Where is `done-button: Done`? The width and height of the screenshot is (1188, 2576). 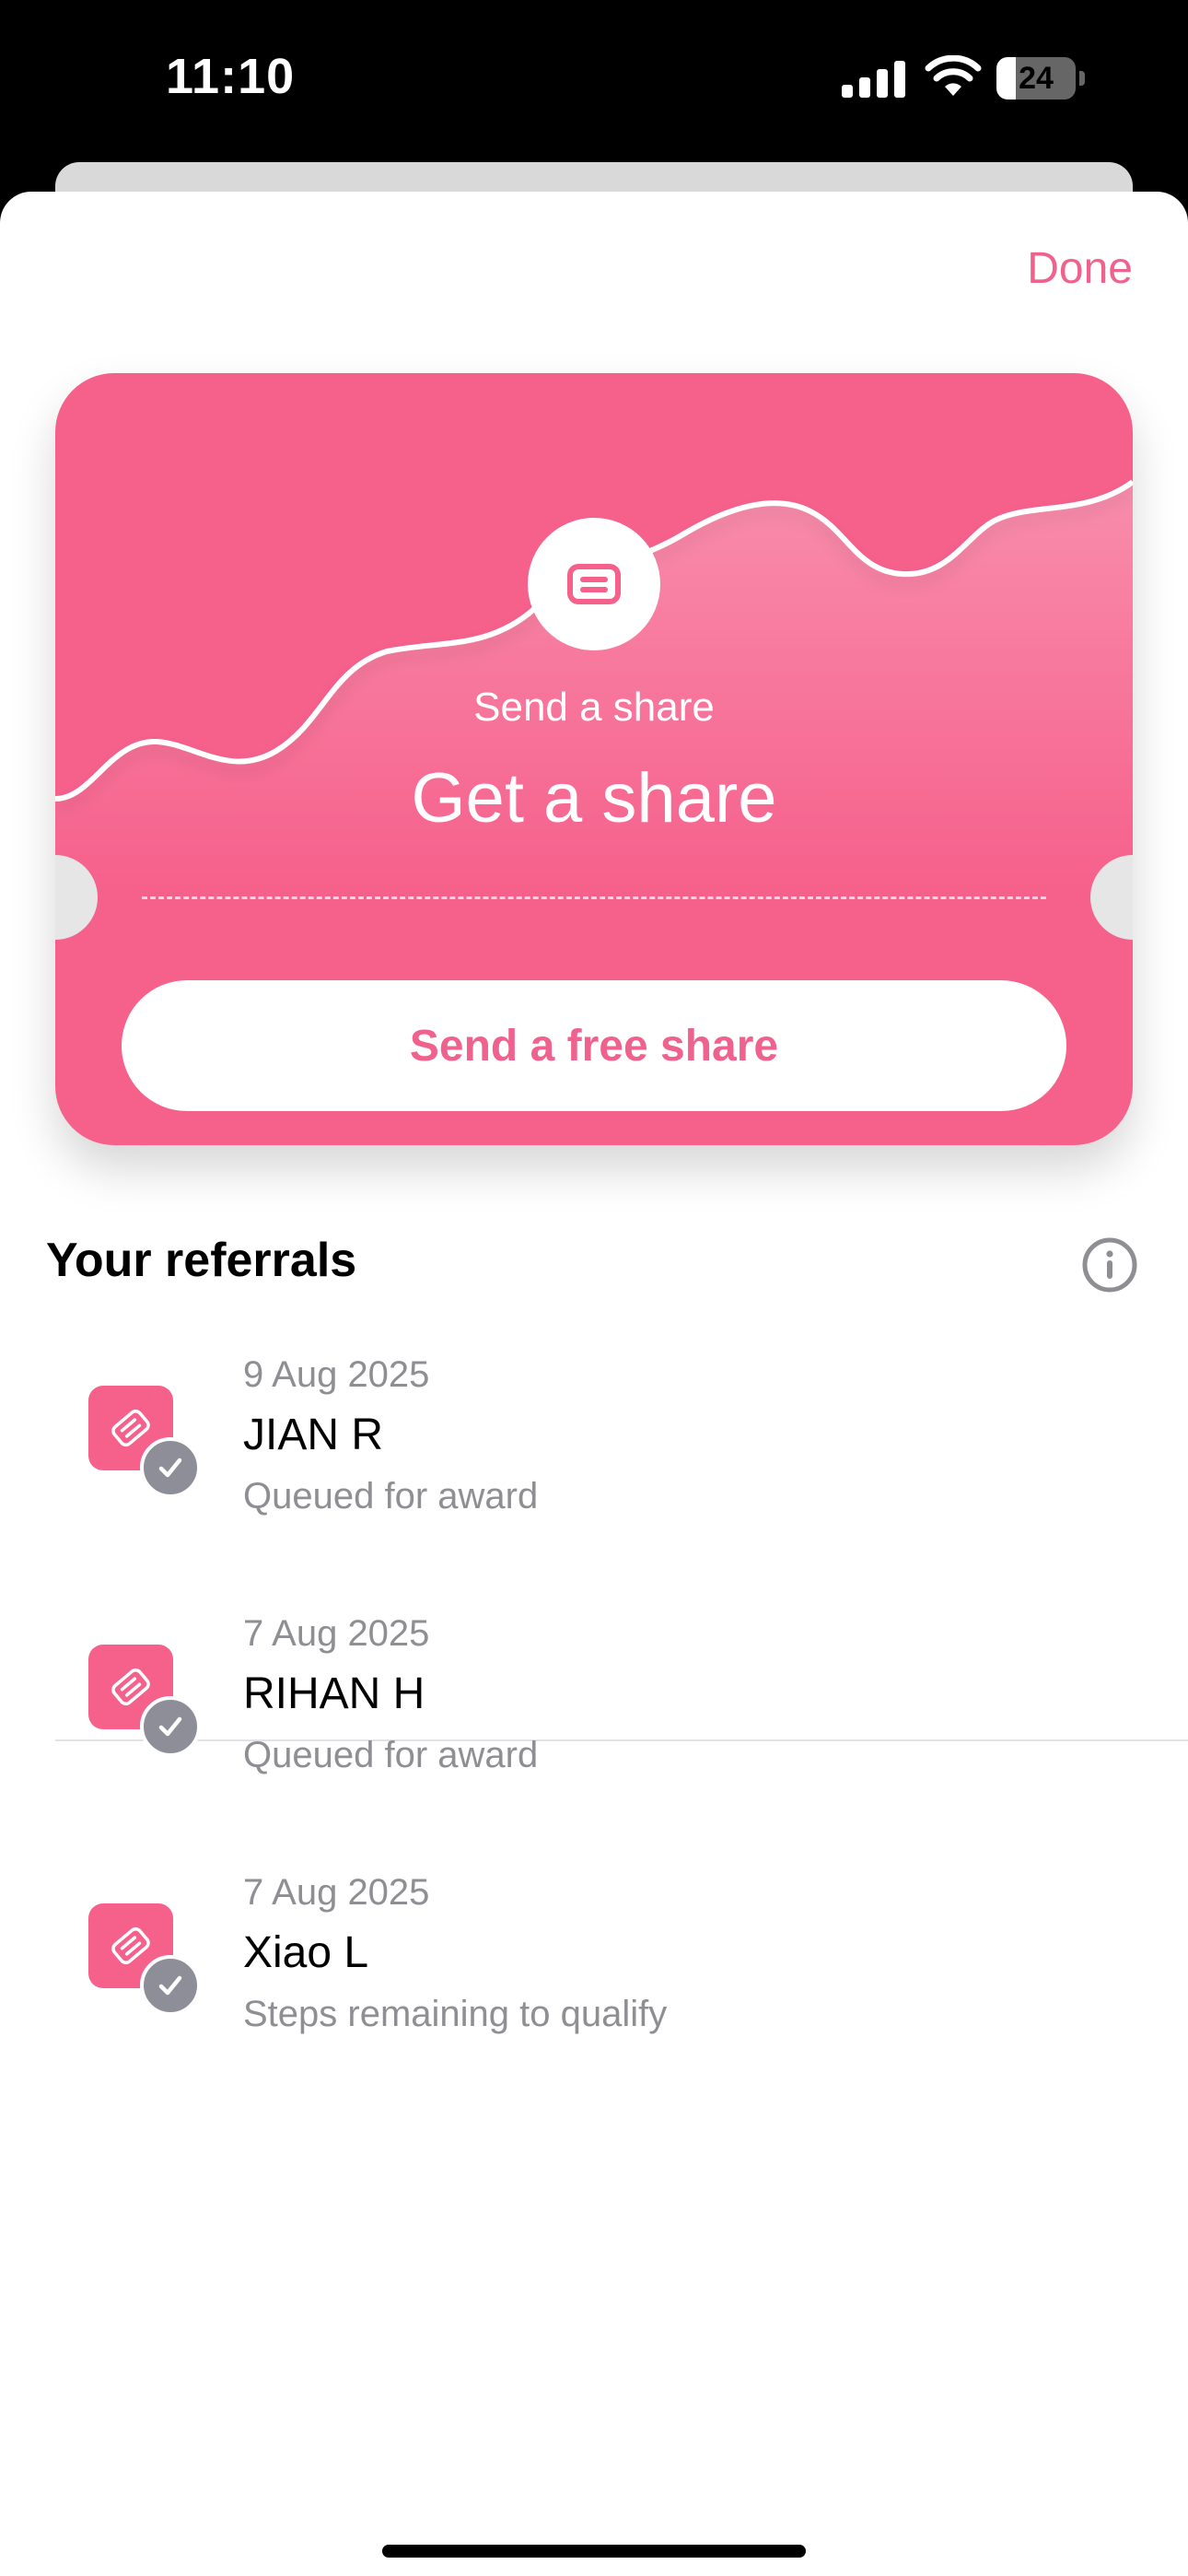 done-button: Done is located at coordinates (1080, 268).